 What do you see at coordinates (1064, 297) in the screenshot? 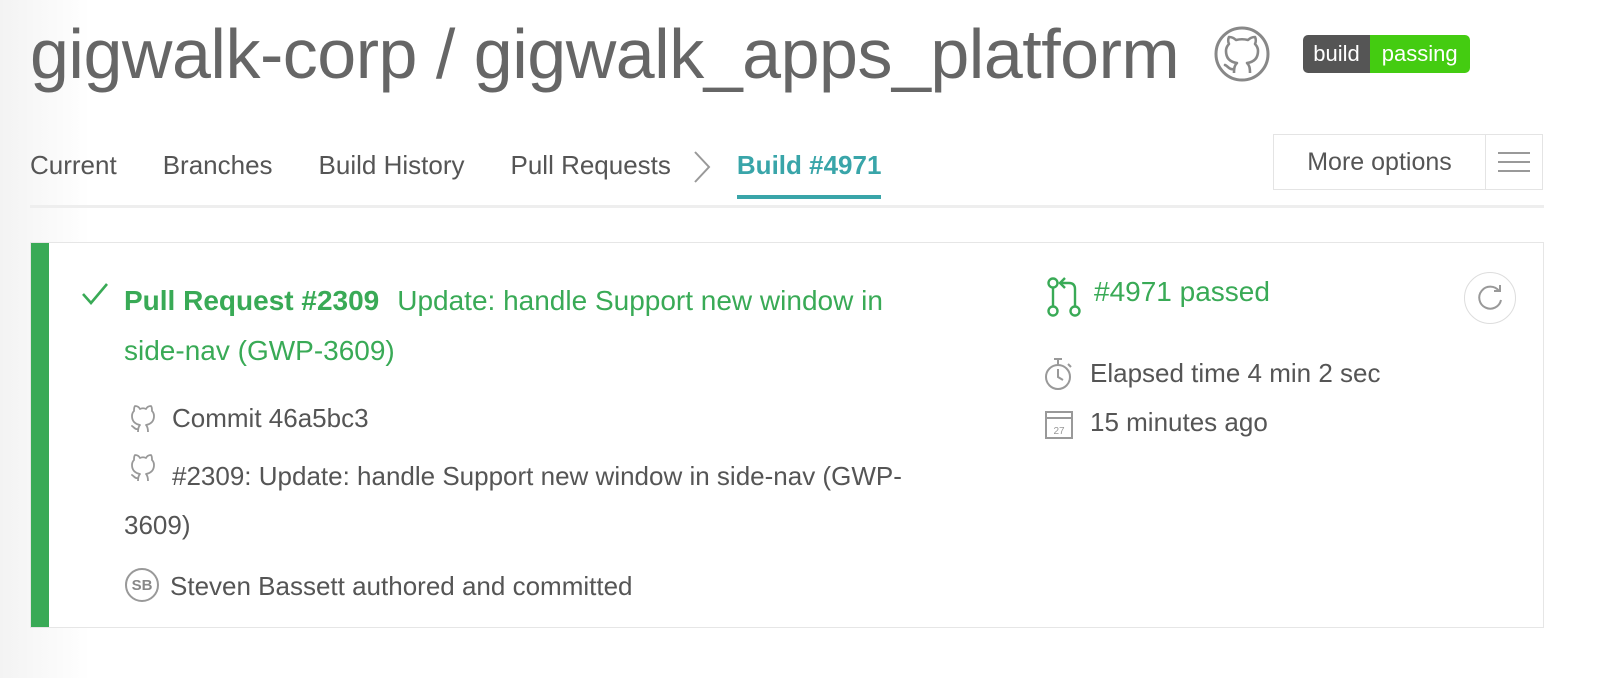
I see `pull-request-icon` at bounding box center [1064, 297].